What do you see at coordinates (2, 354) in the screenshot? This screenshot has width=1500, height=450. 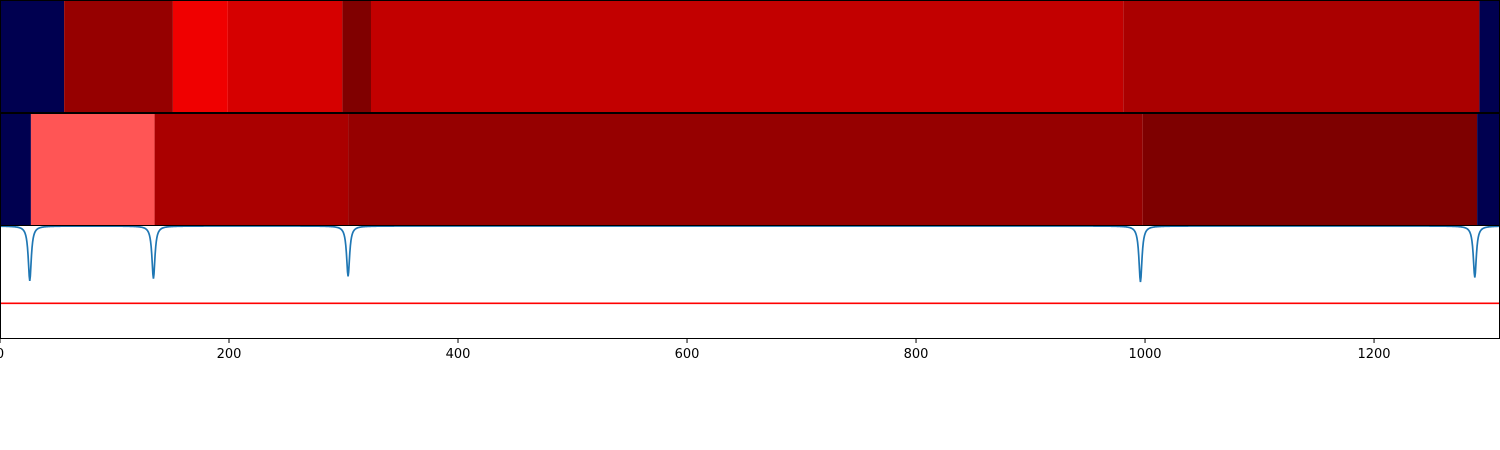 I see `x-tick-label: 0` at bounding box center [2, 354].